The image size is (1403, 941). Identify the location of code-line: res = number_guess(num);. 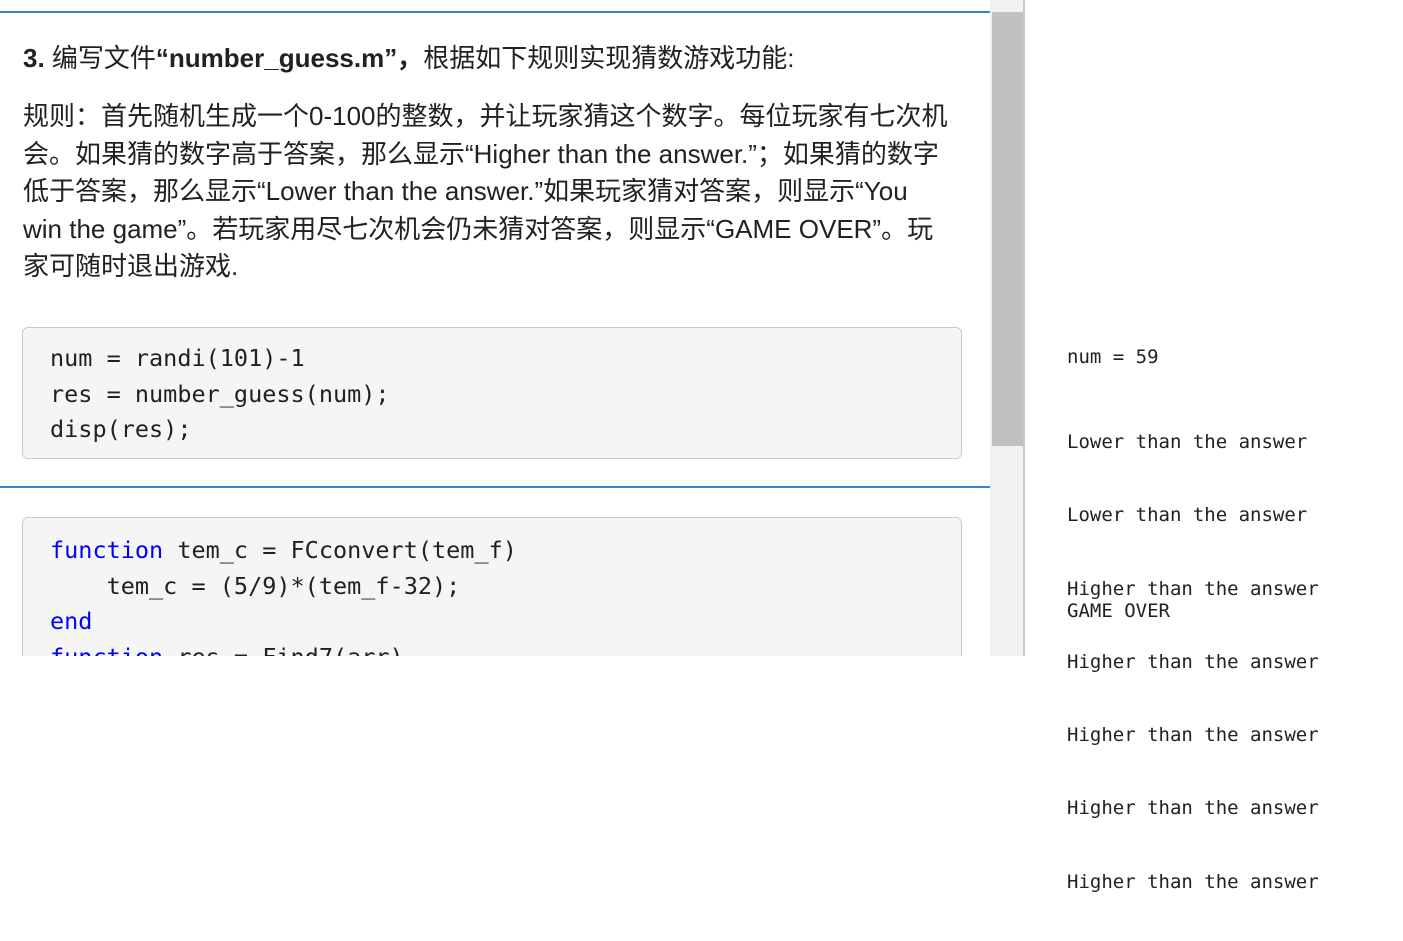
(505, 395).